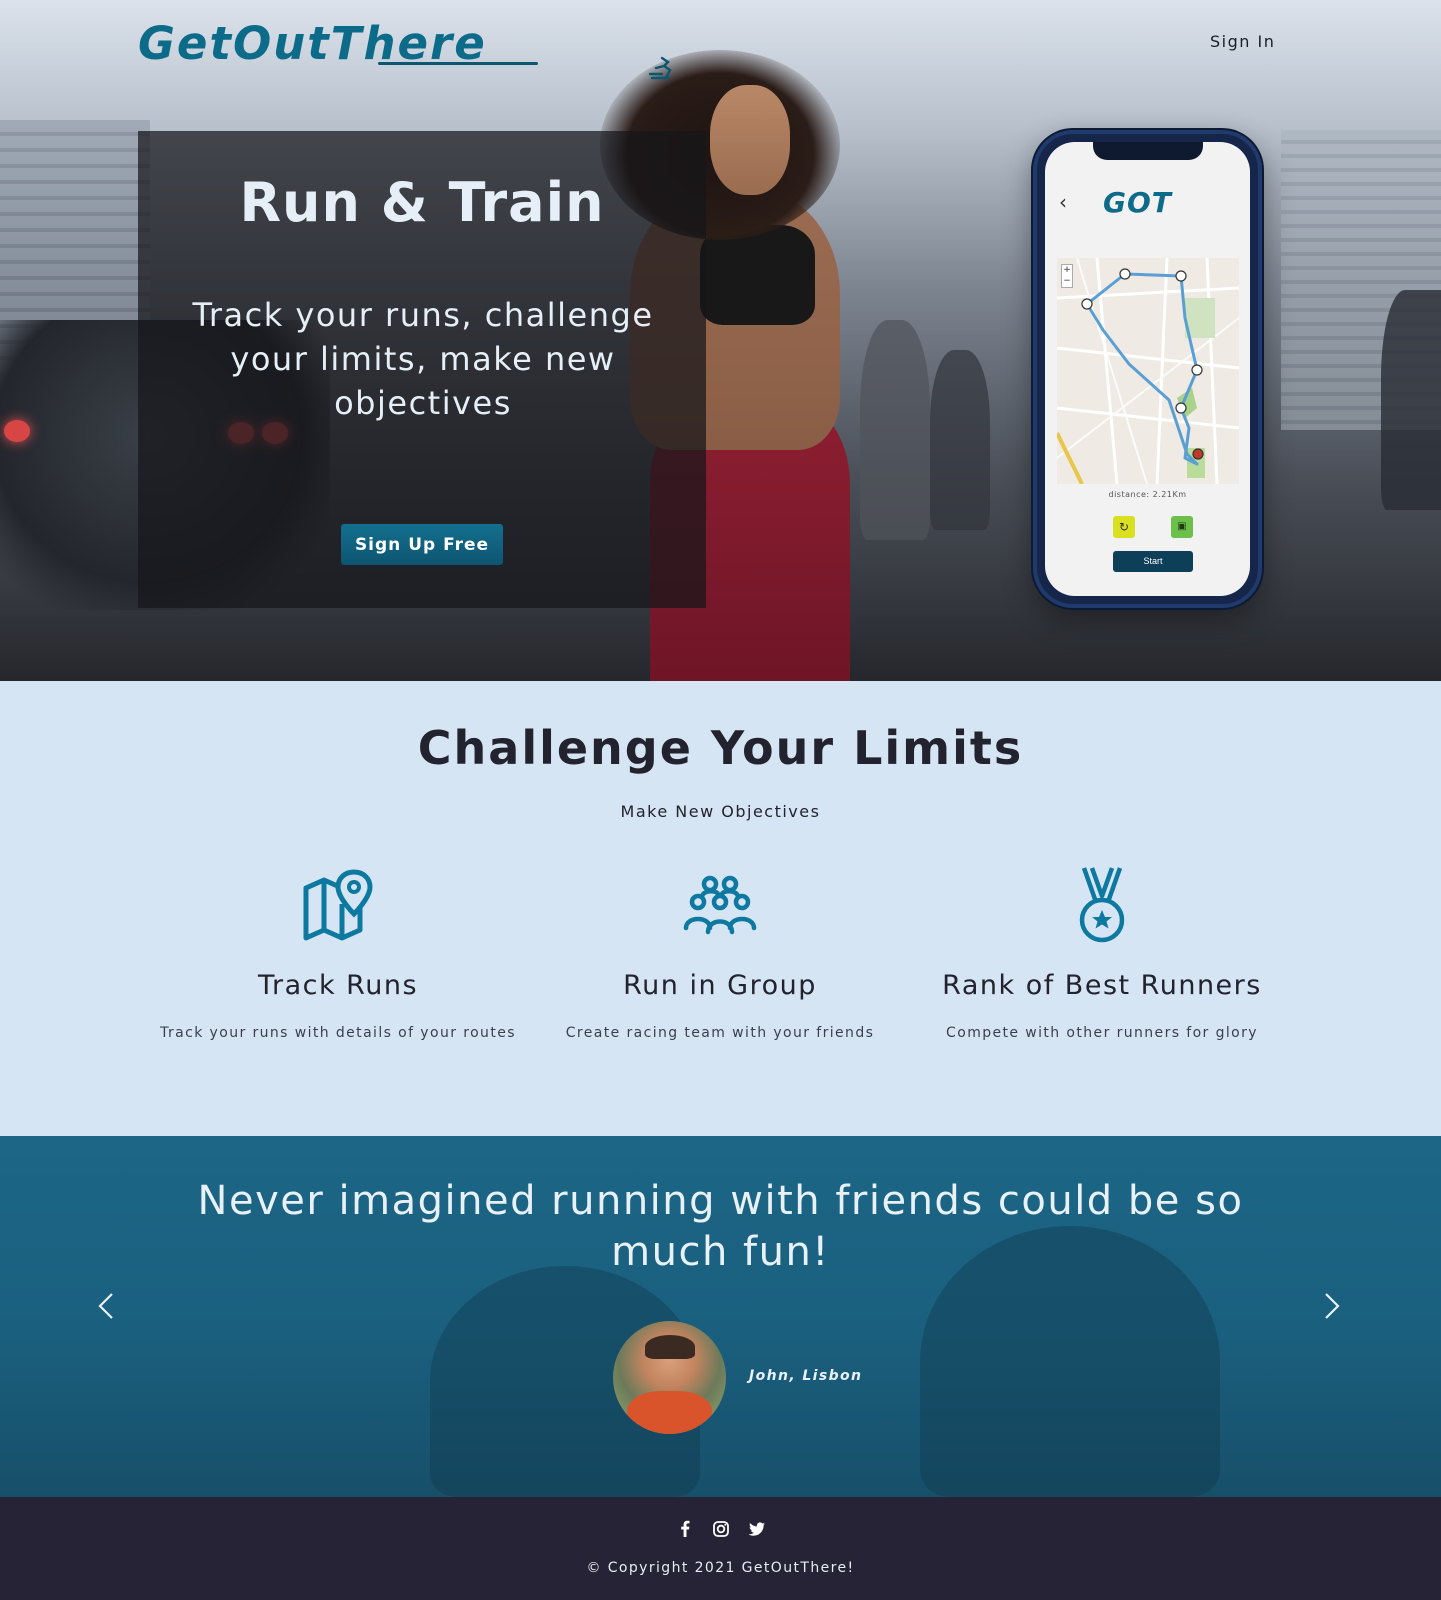 The height and width of the screenshot is (1600, 1441). Describe the element at coordinates (720, 985) in the screenshot. I see `feature-title: Run in Group` at that location.